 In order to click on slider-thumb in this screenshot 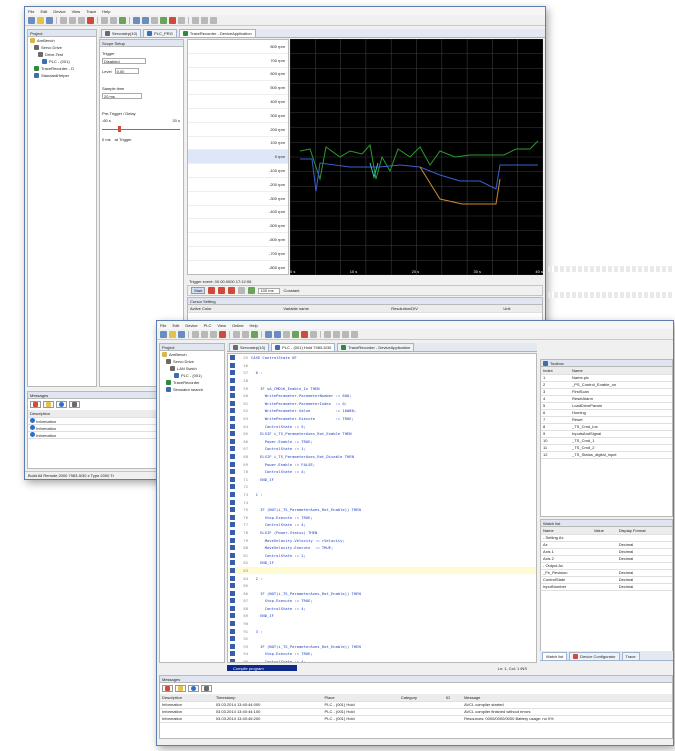, I will do `click(119, 129)`.